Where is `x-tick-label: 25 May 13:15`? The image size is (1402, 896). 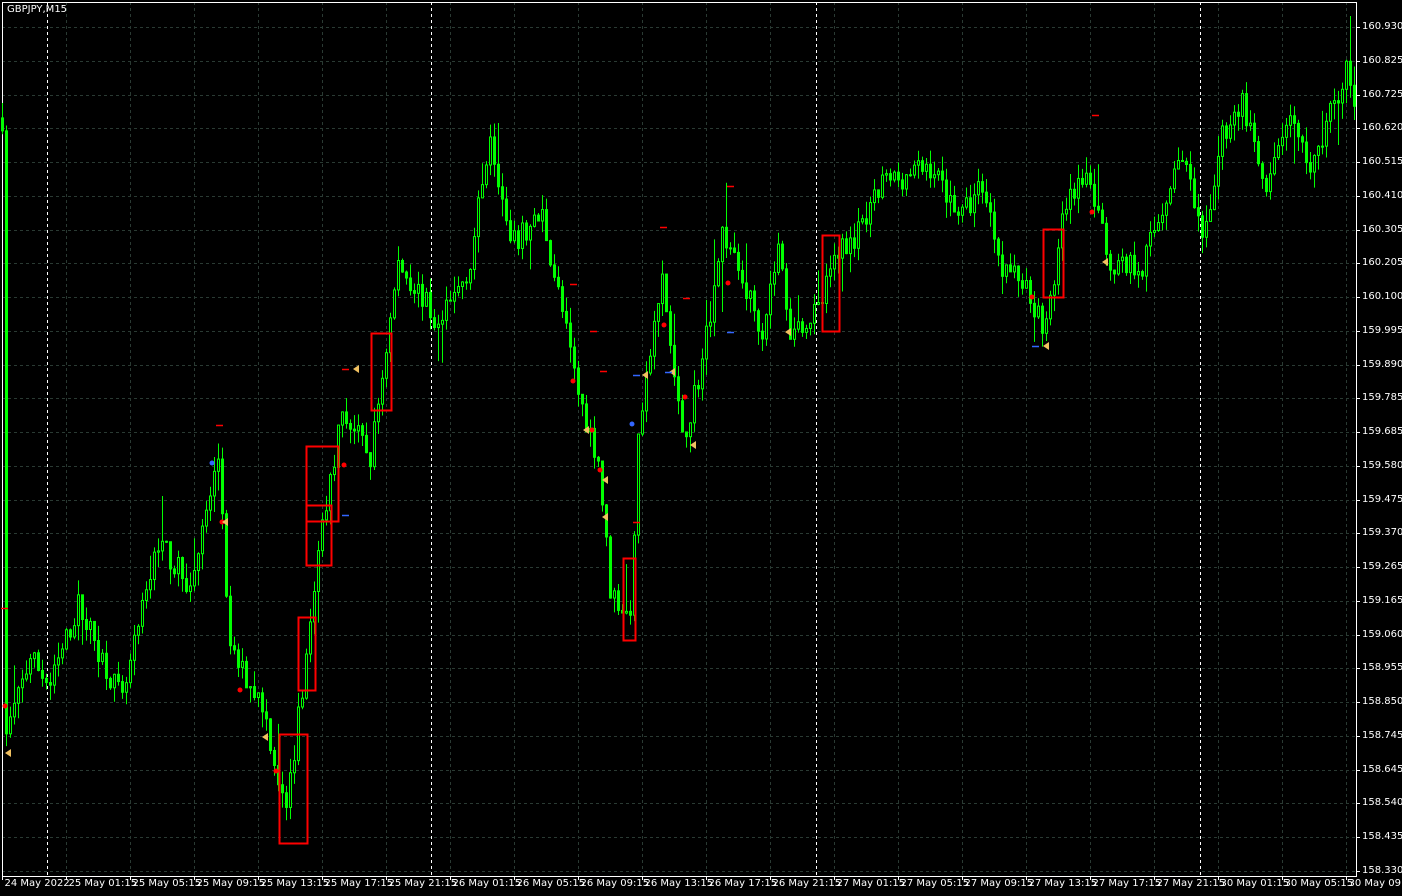
x-tick-label: 25 May 13:15 is located at coordinates (295, 883).